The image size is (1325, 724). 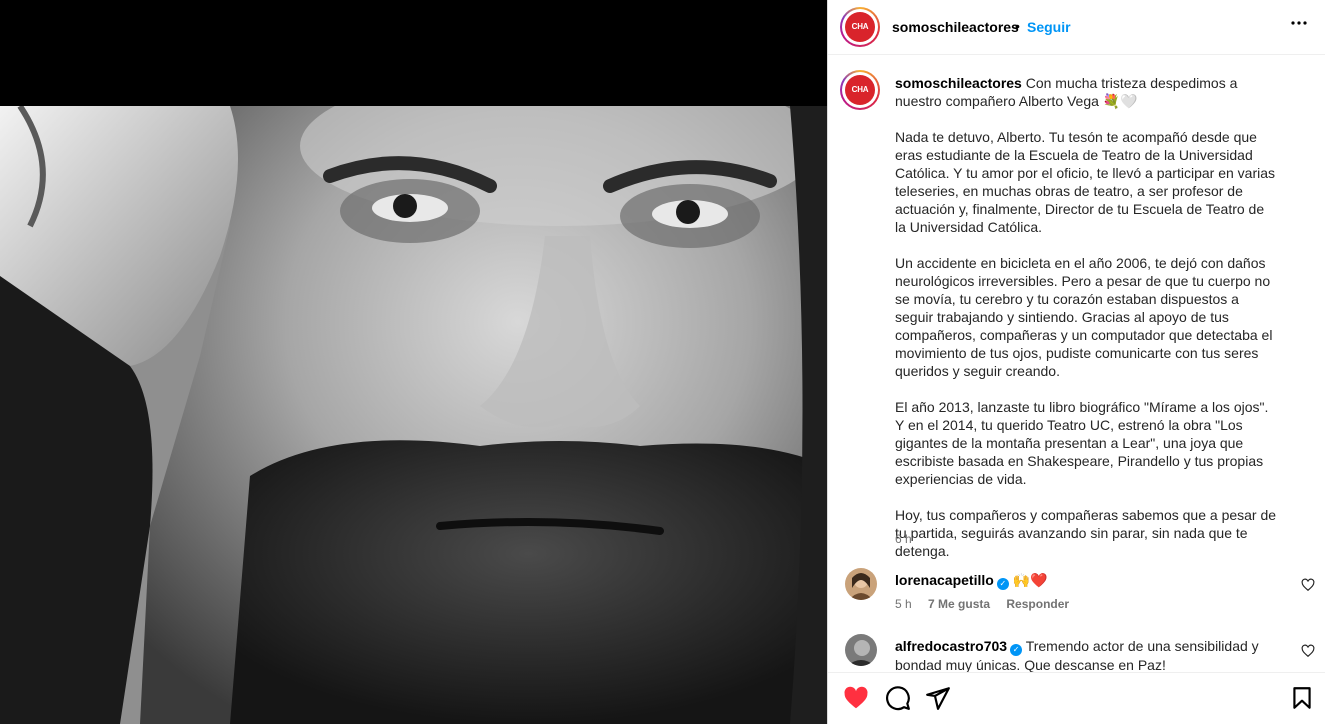 What do you see at coordinates (856, 698) in the screenshot?
I see `like-heart-filled-icon` at bounding box center [856, 698].